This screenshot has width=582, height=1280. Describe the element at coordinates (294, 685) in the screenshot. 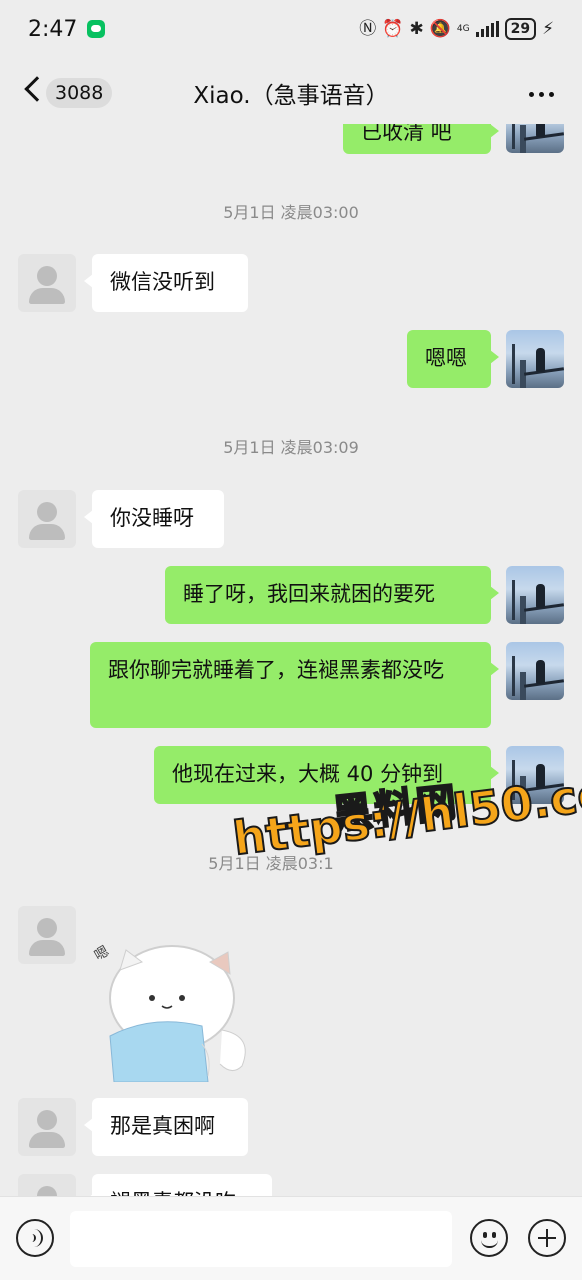

I see `message-bubble-out: 跟你聊完就睡着了，连褪黑素都没吃` at that location.